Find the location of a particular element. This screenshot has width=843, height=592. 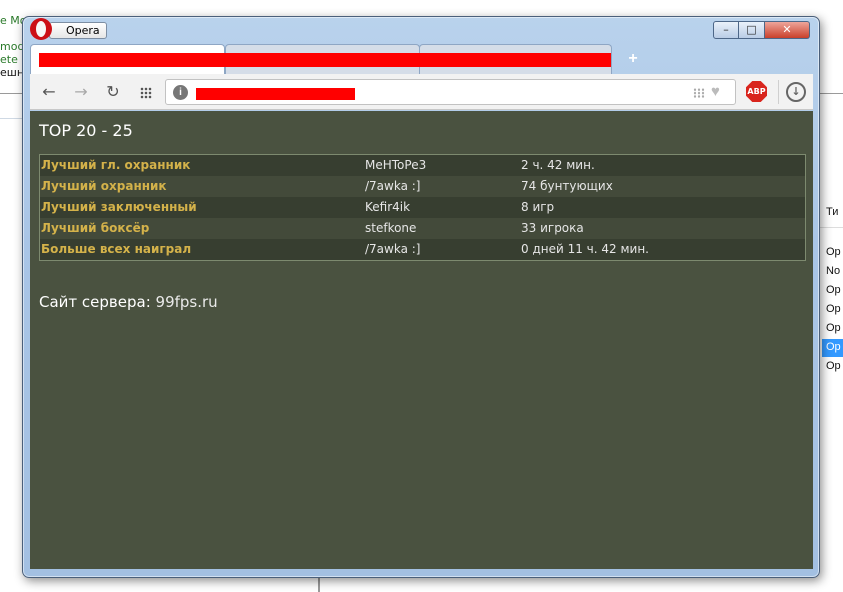

minimize-icon: – is located at coordinates (726, 29).